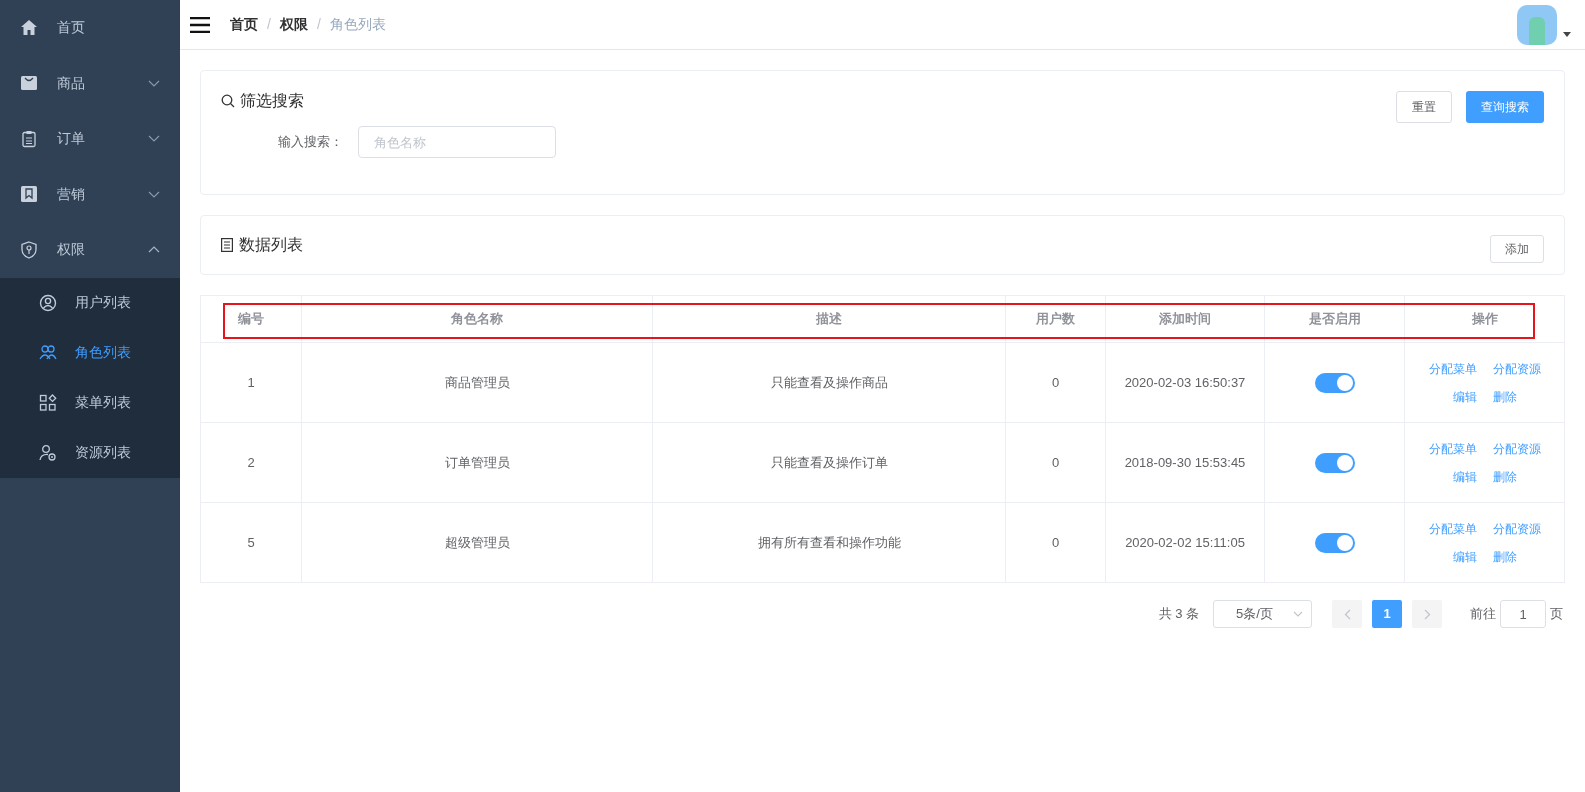  I want to click on search-icon, so click(228, 101).